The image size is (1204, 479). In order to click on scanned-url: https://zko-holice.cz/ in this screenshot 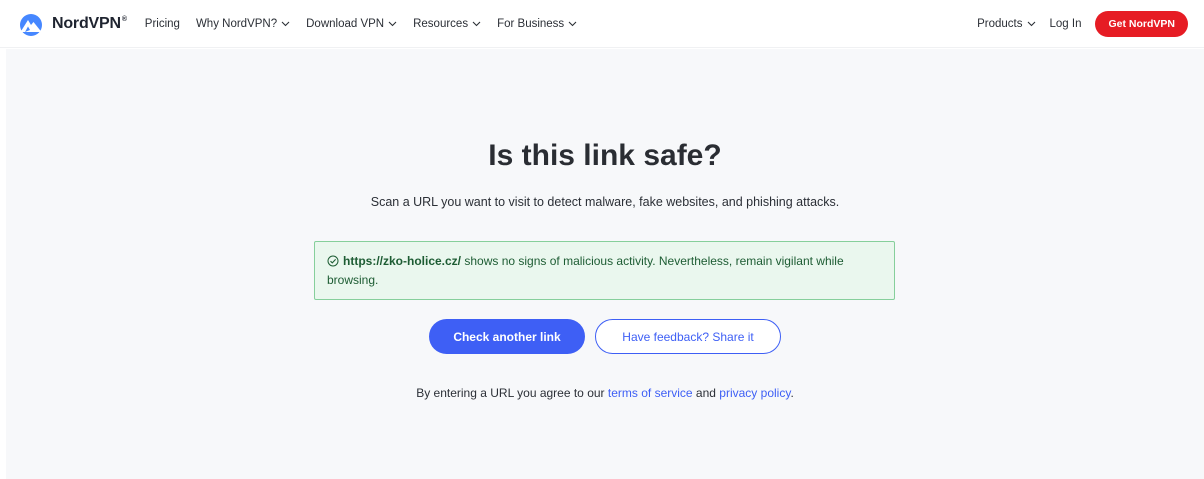, I will do `click(402, 261)`.